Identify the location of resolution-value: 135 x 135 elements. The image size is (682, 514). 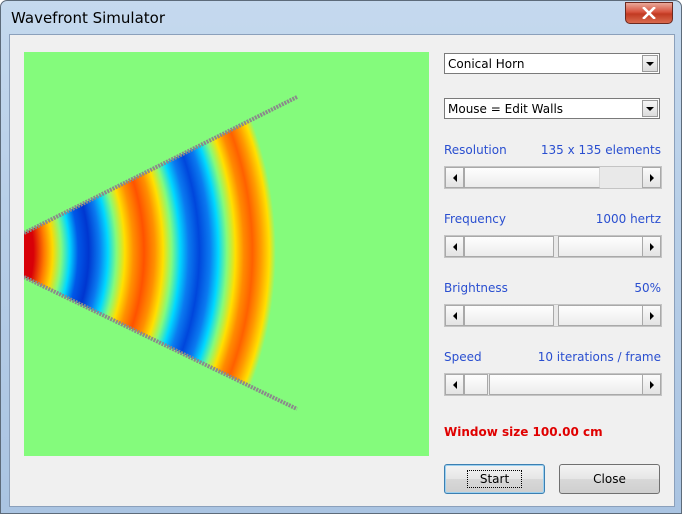
(600, 150).